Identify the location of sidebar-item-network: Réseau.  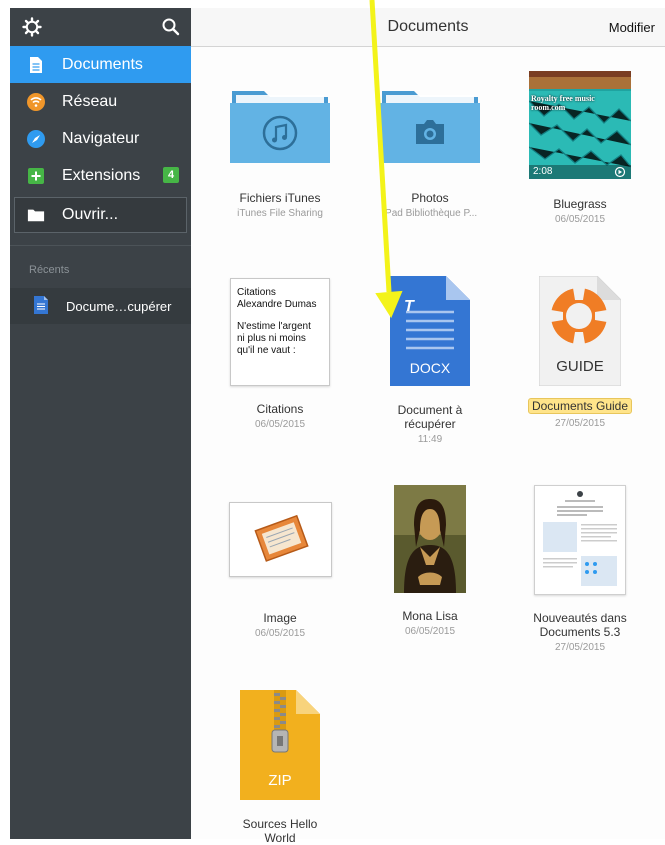
(100, 101).